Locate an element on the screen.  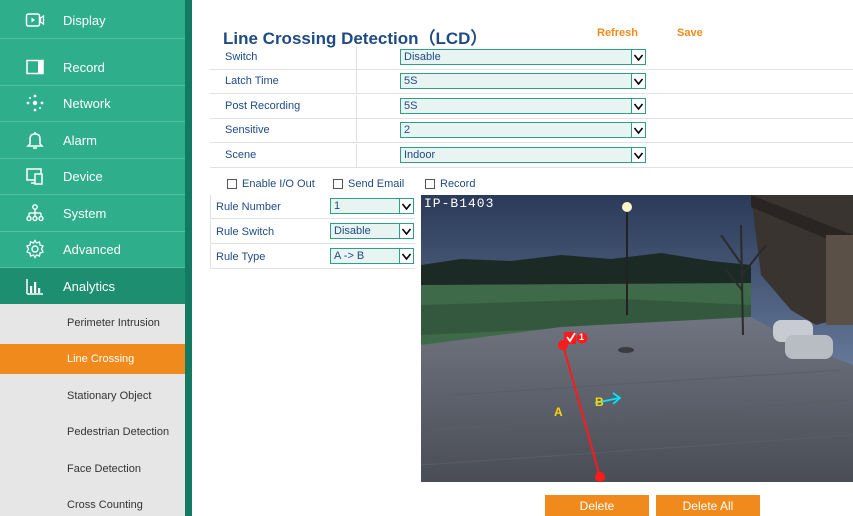
line-crossing-overlay is located at coordinates (590, 407).